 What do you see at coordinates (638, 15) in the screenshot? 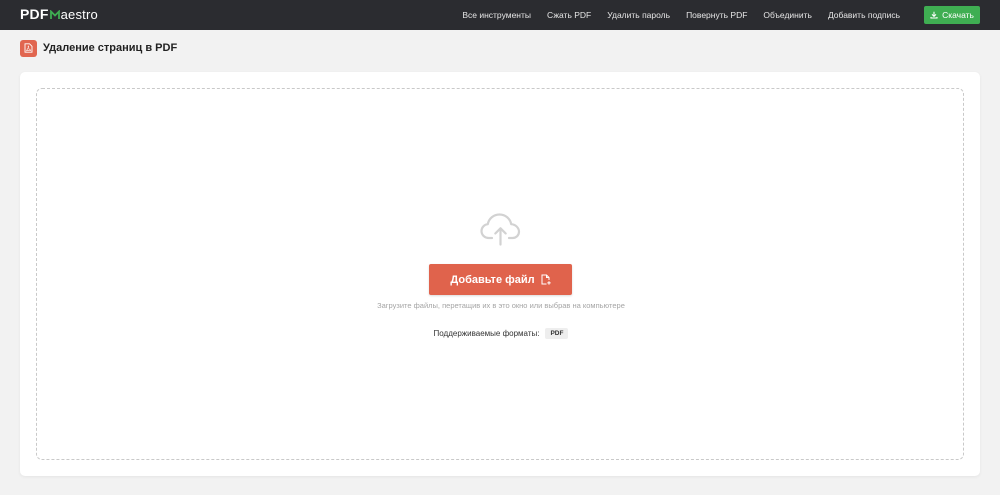
I see `nav-remove-password: Удалить пароль` at bounding box center [638, 15].